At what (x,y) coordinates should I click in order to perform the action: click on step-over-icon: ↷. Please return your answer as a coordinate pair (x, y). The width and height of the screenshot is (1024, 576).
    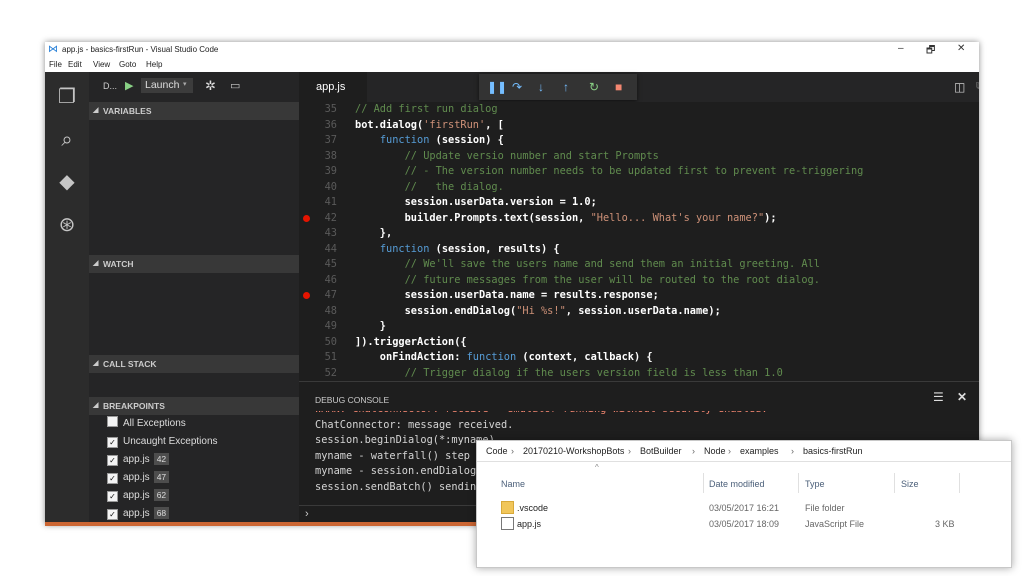
    Looking at the image, I should click on (517, 87).